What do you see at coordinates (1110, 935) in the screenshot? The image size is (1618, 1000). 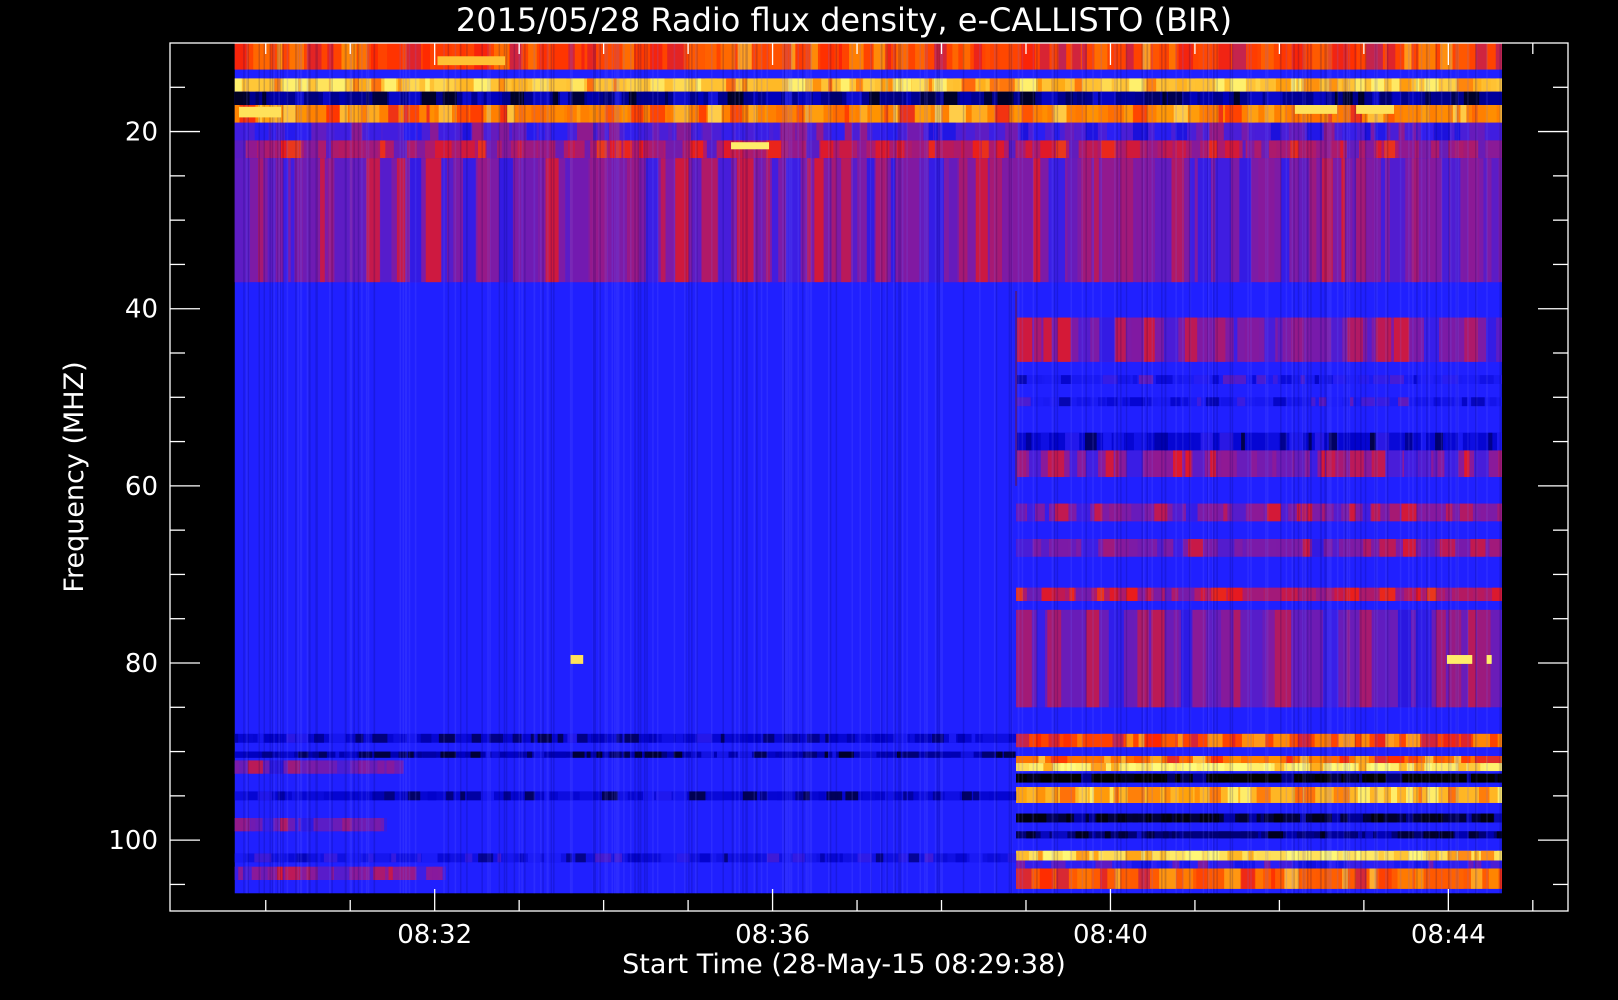 I see `x-tick-label: 08:40` at bounding box center [1110, 935].